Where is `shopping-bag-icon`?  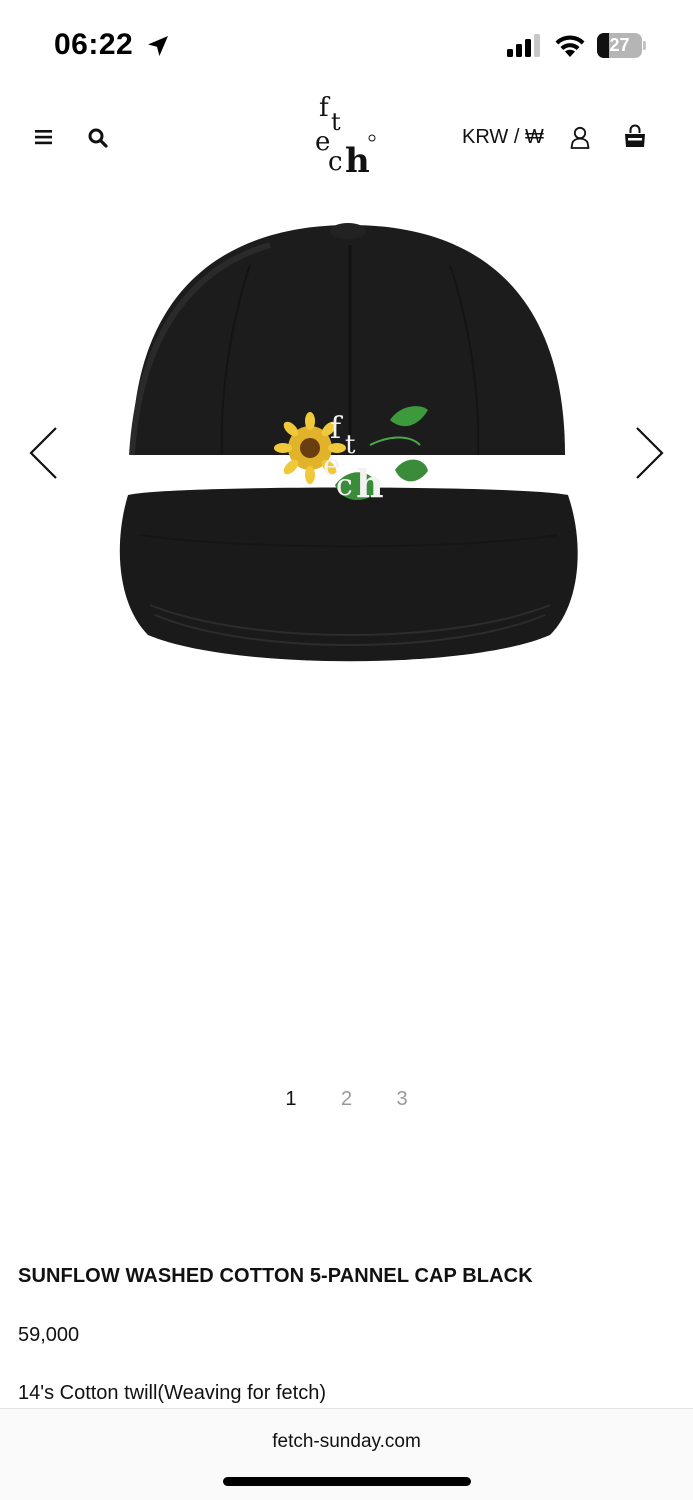
shopping-bag-icon is located at coordinates (635, 136).